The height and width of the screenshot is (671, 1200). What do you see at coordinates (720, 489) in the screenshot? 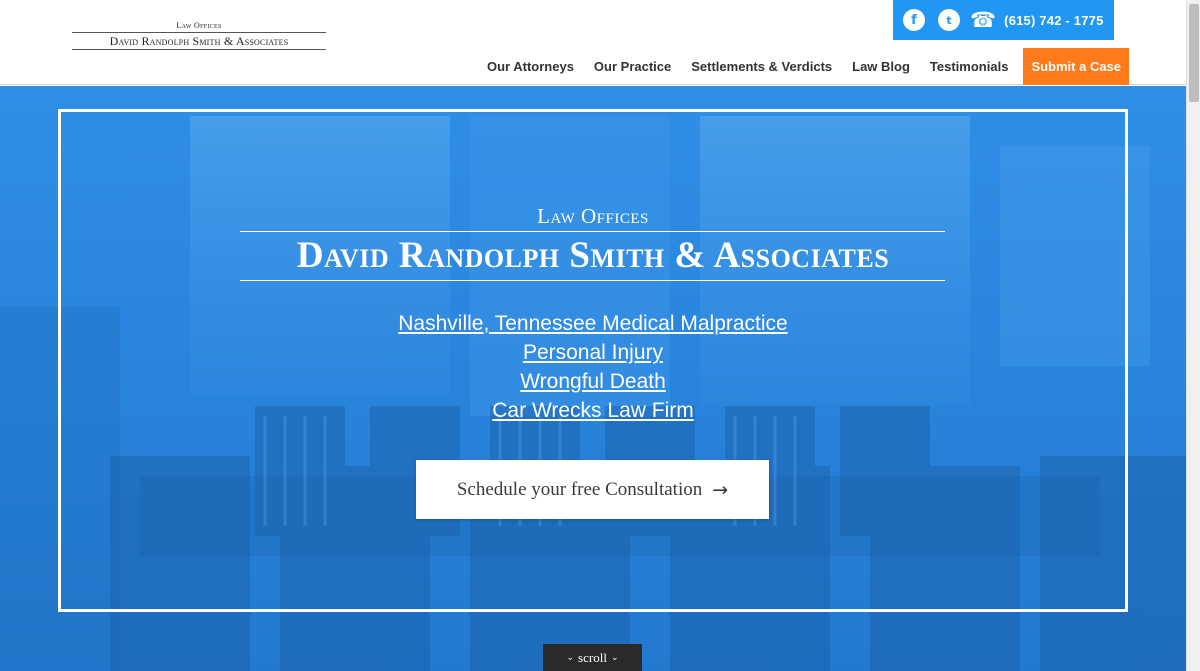
I see `arrow-right-icon: →` at bounding box center [720, 489].